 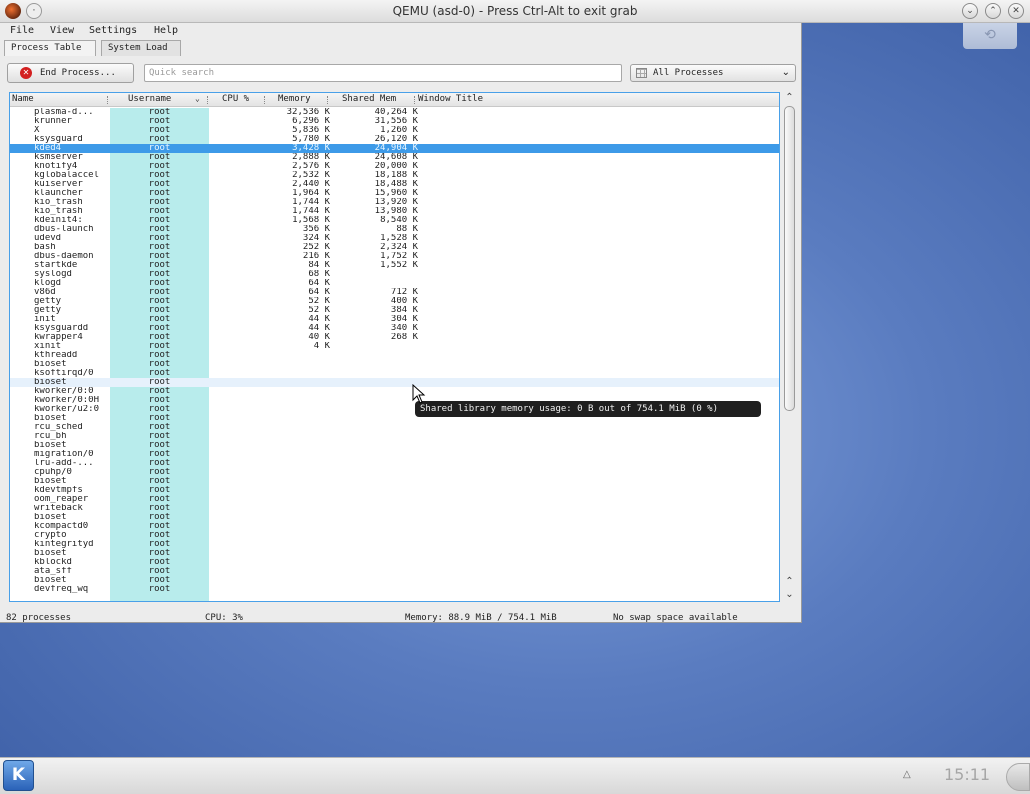 What do you see at coordinates (907, 774) in the screenshot?
I see `system-tray-arrow-icon: △` at bounding box center [907, 774].